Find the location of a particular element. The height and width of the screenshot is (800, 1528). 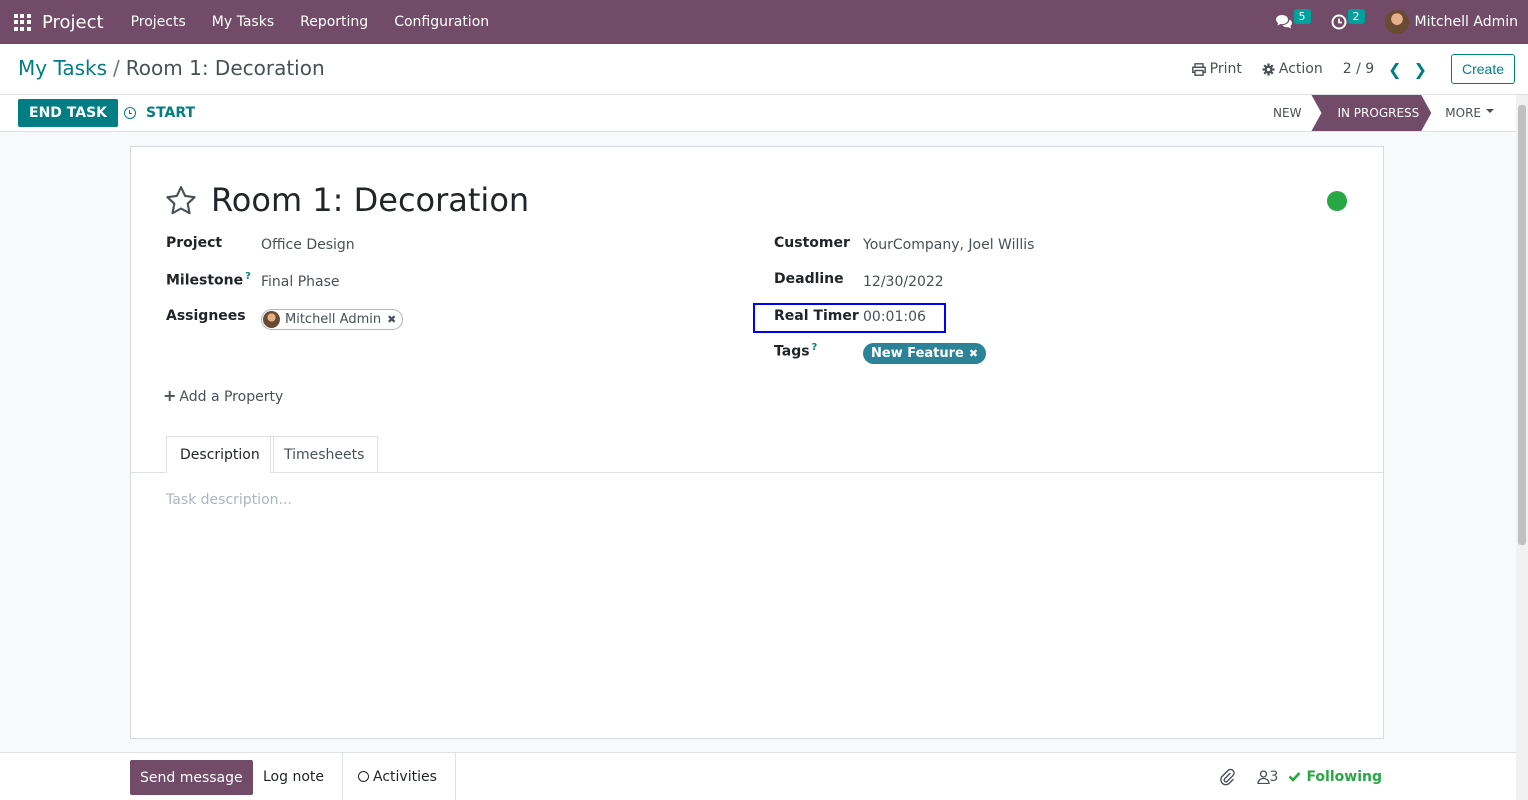

print-icon is located at coordinates (1198, 69).